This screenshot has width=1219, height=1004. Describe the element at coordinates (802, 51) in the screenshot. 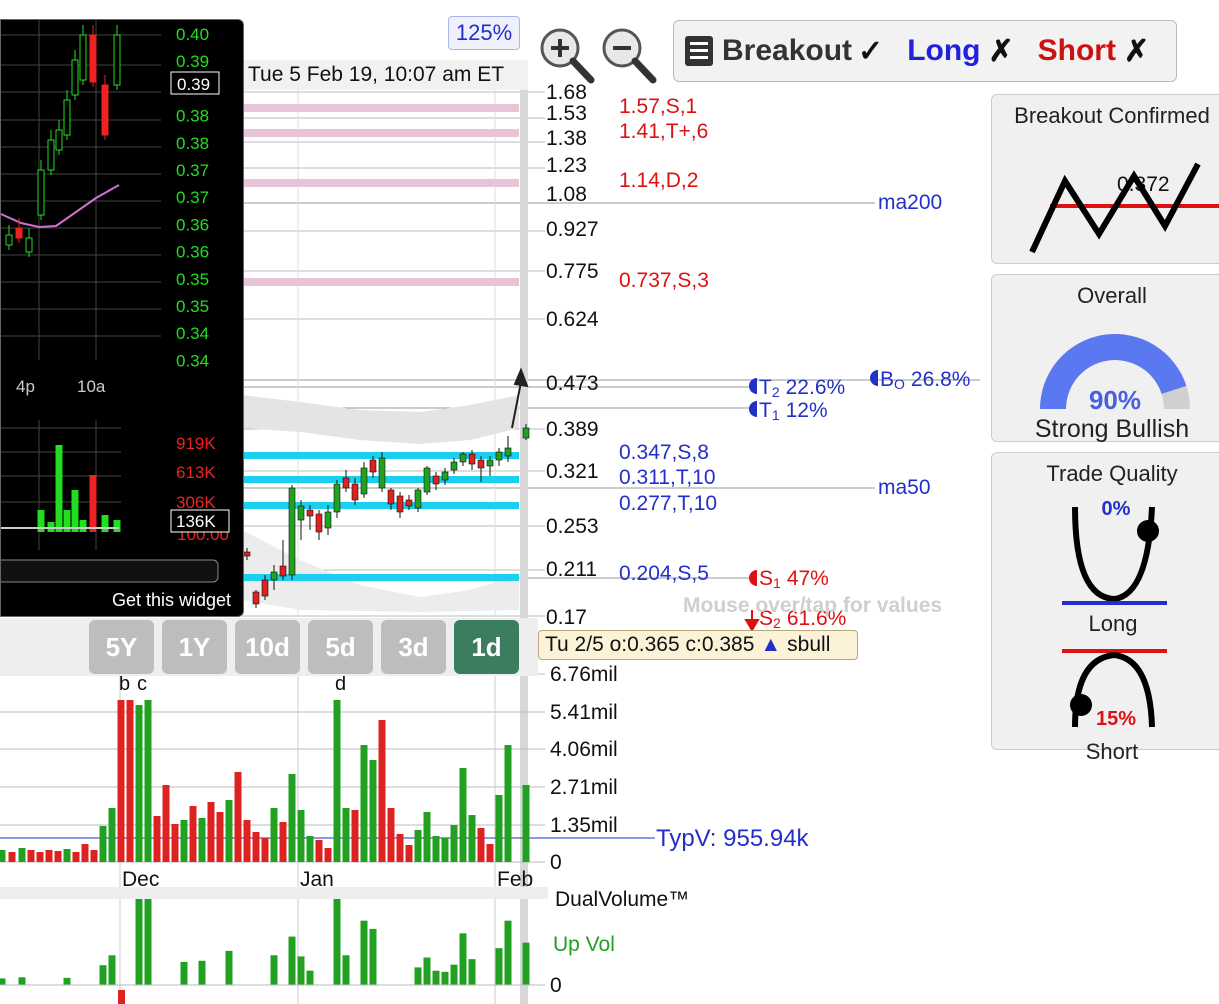

I see `breakout-signal: Breakout ✓` at that location.